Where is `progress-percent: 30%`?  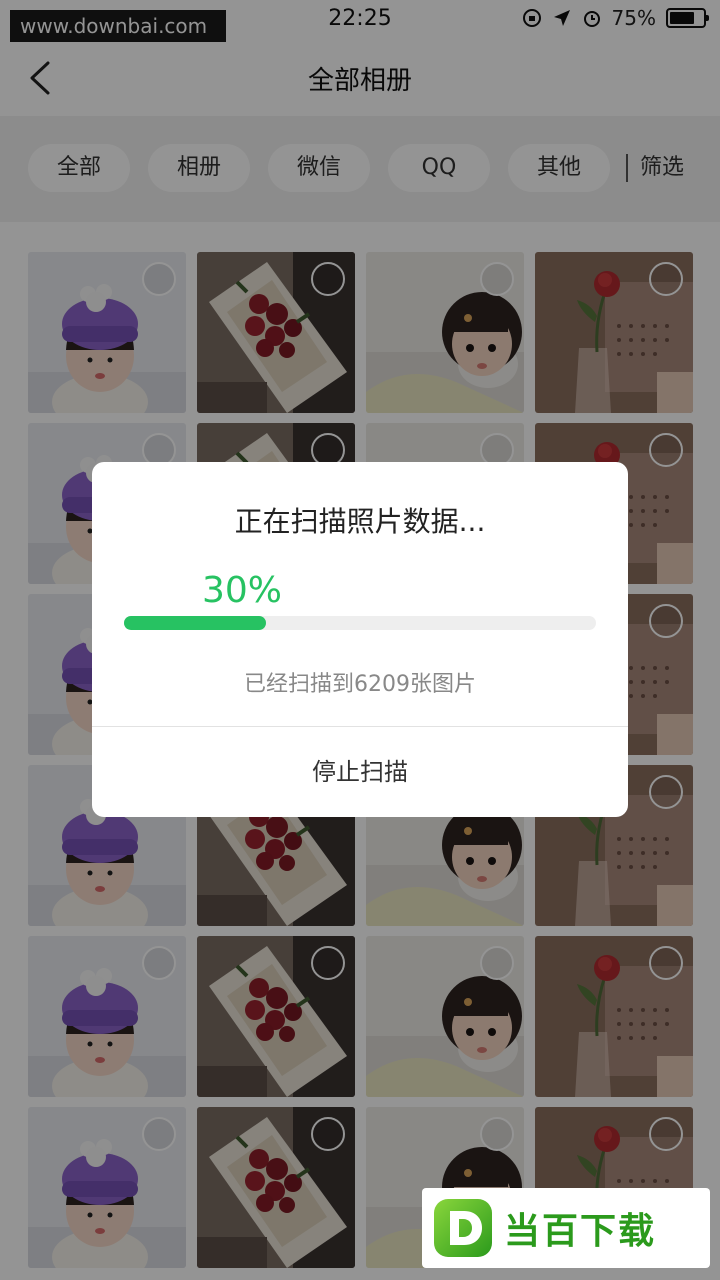
progress-percent: 30% is located at coordinates (242, 590).